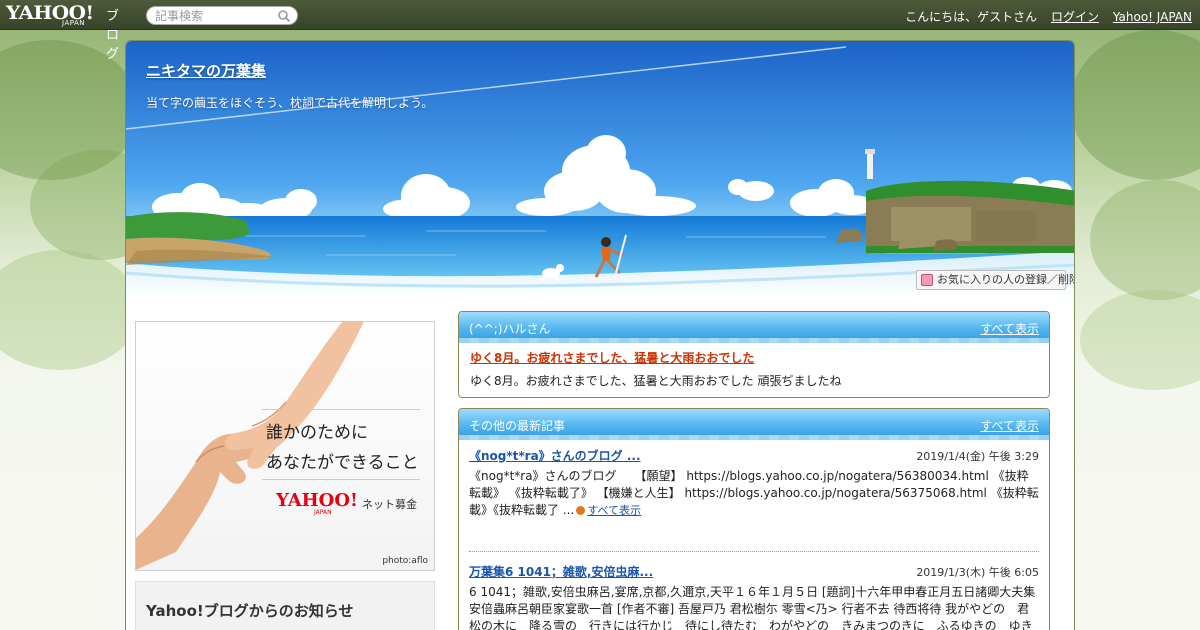  What do you see at coordinates (1152, 17) in the screenshot?
I see `yahoo-japan-link: Yahoo! JAPAN` at bounding box center [1152, 17].